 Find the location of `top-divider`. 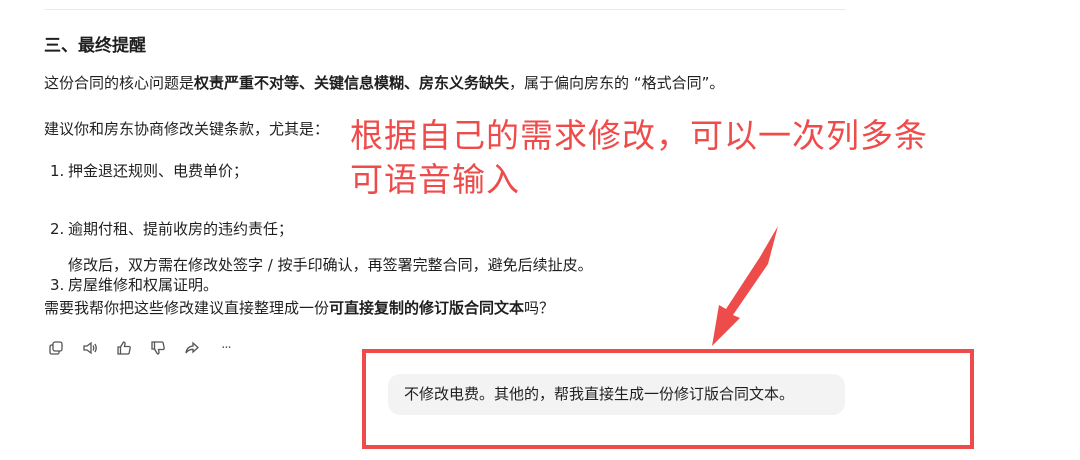

top-divider is located at coordinates (445, 9).